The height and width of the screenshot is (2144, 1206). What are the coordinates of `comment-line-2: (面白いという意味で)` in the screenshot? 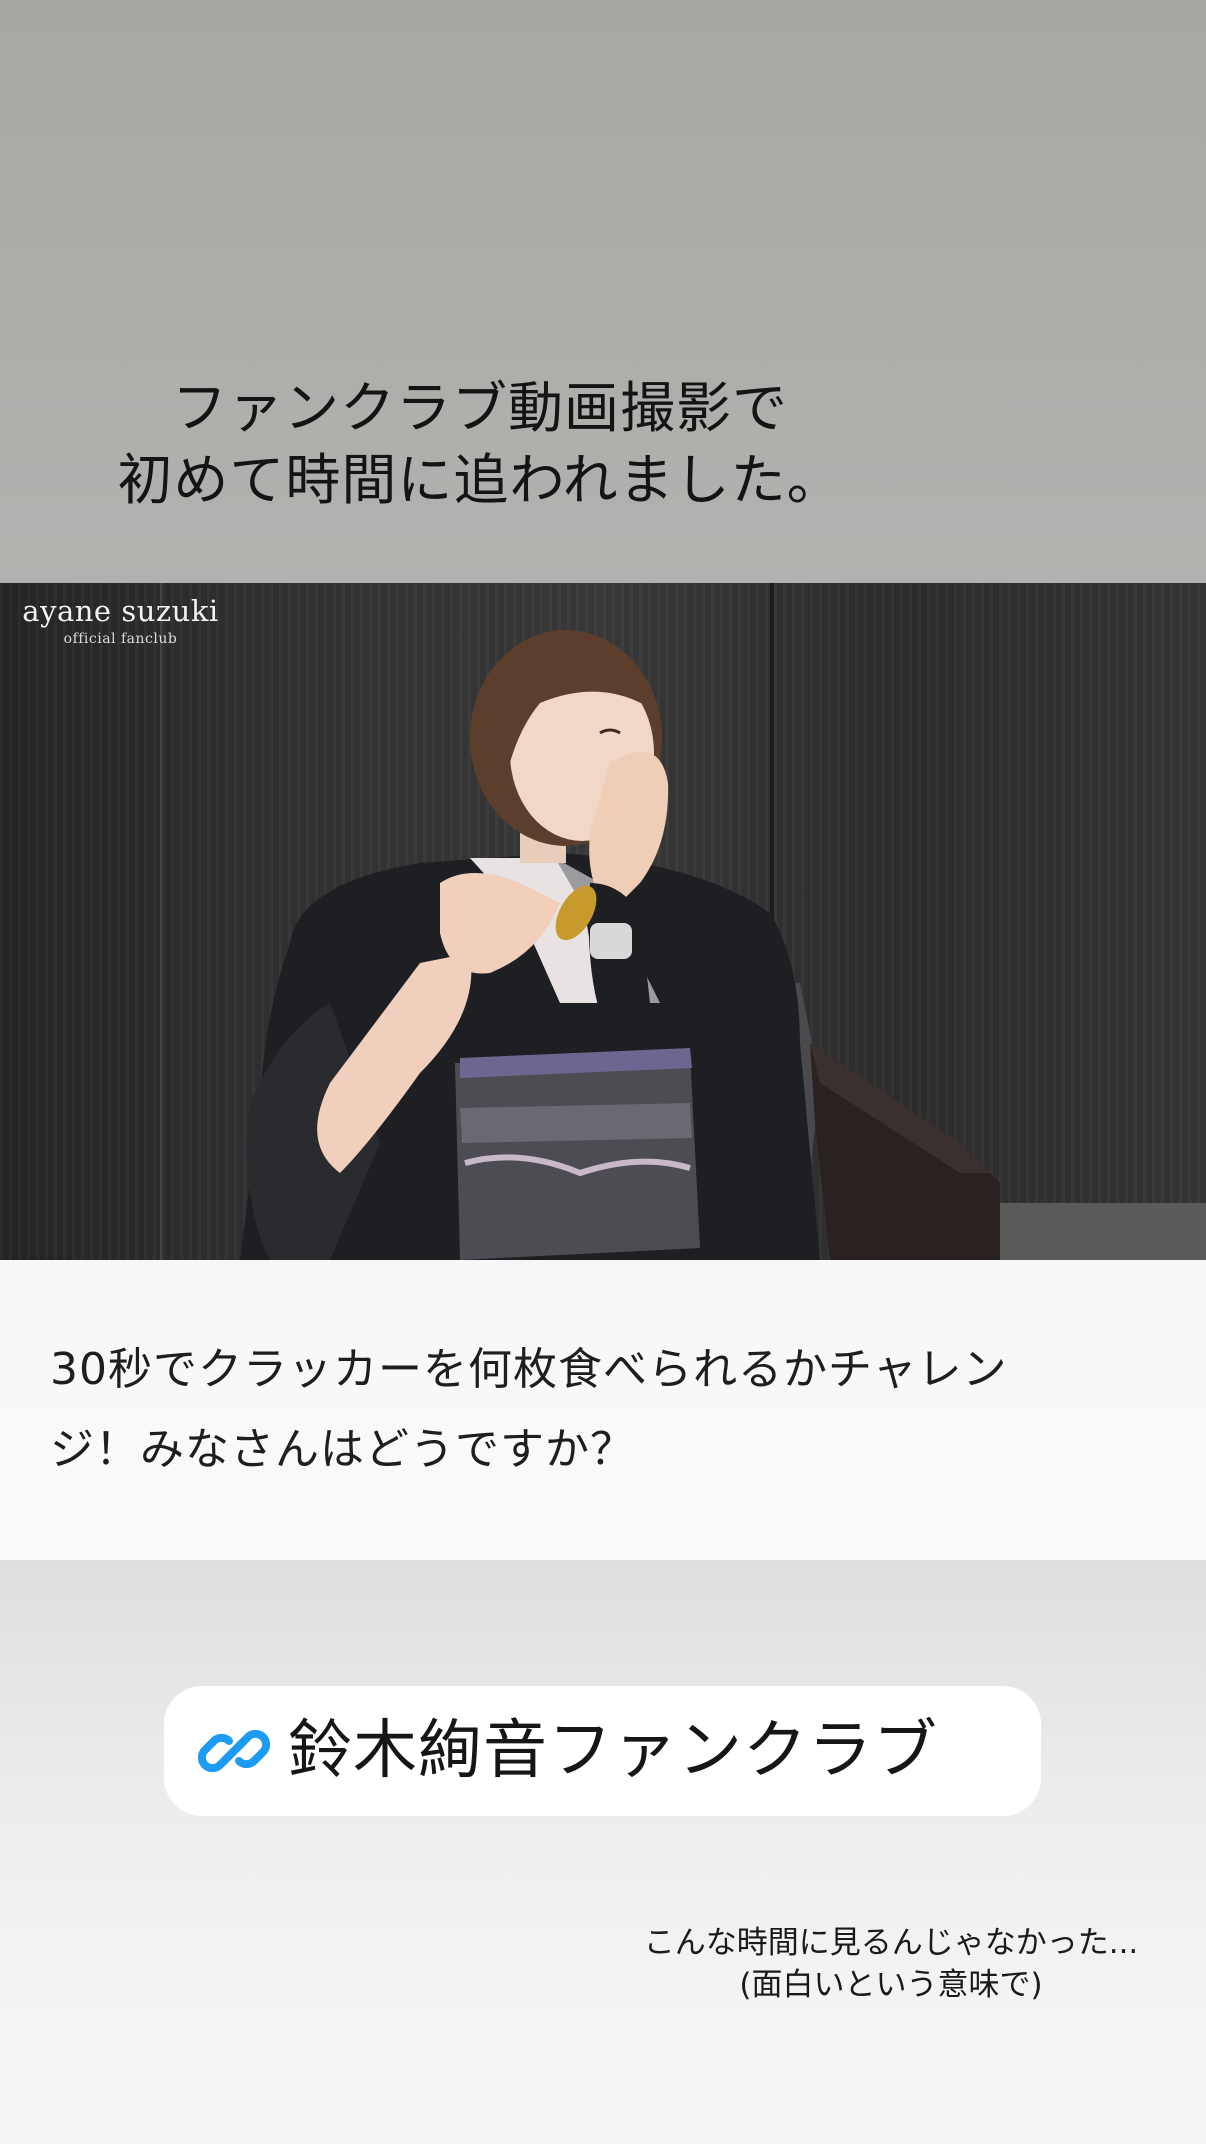 It's located at (891, 1985).